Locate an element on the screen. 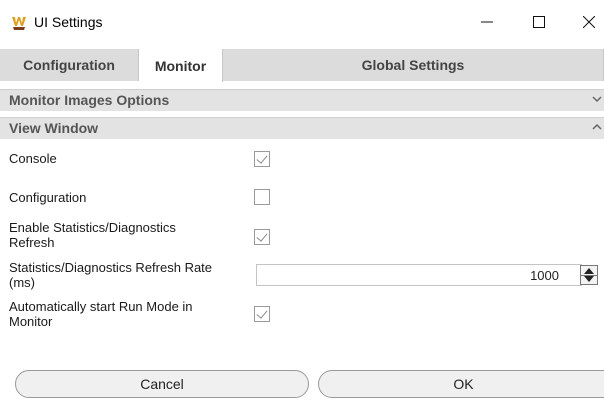 This screenshot has width=604, height=413. auto-run-label-line1: Automatically start Run Mode in is located at coordinates (101, 306).